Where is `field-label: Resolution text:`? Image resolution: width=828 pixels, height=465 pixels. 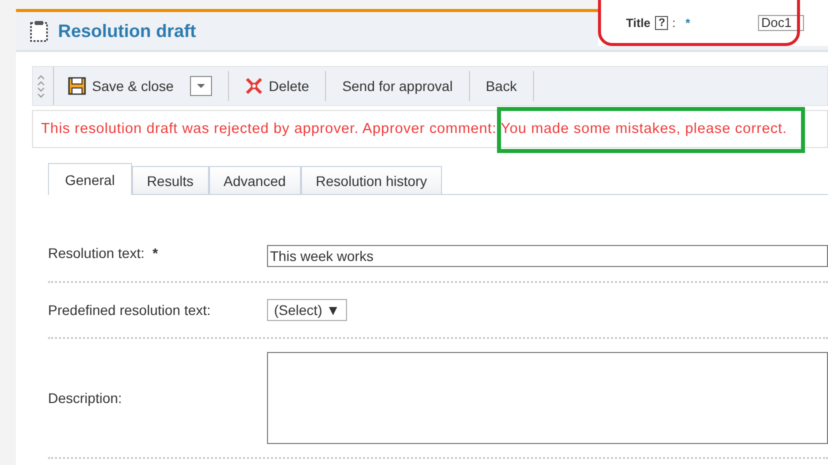 field-label: Resolution text: is located at coordinates (96, 253).